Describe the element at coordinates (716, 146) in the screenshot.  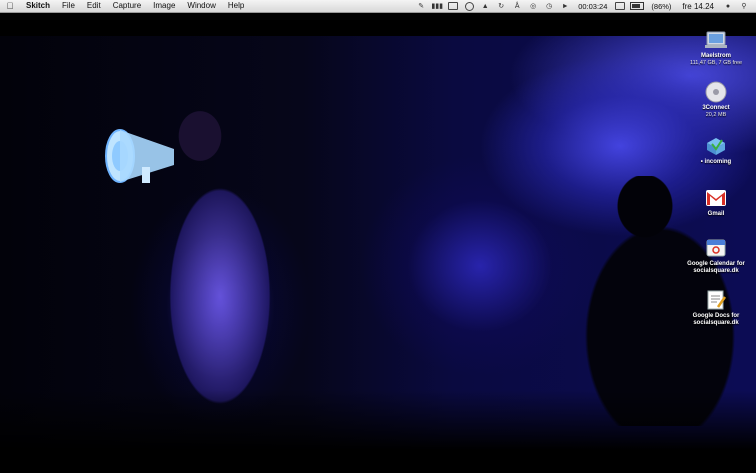
I see `folder-icon` at that location.